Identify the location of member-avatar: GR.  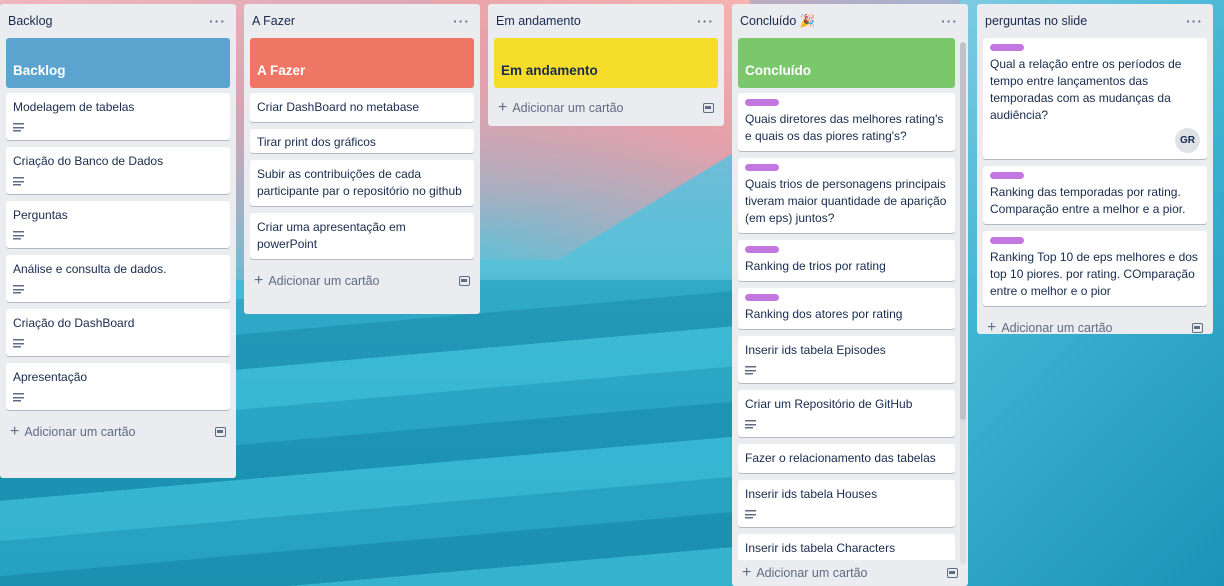
(1187, 140).